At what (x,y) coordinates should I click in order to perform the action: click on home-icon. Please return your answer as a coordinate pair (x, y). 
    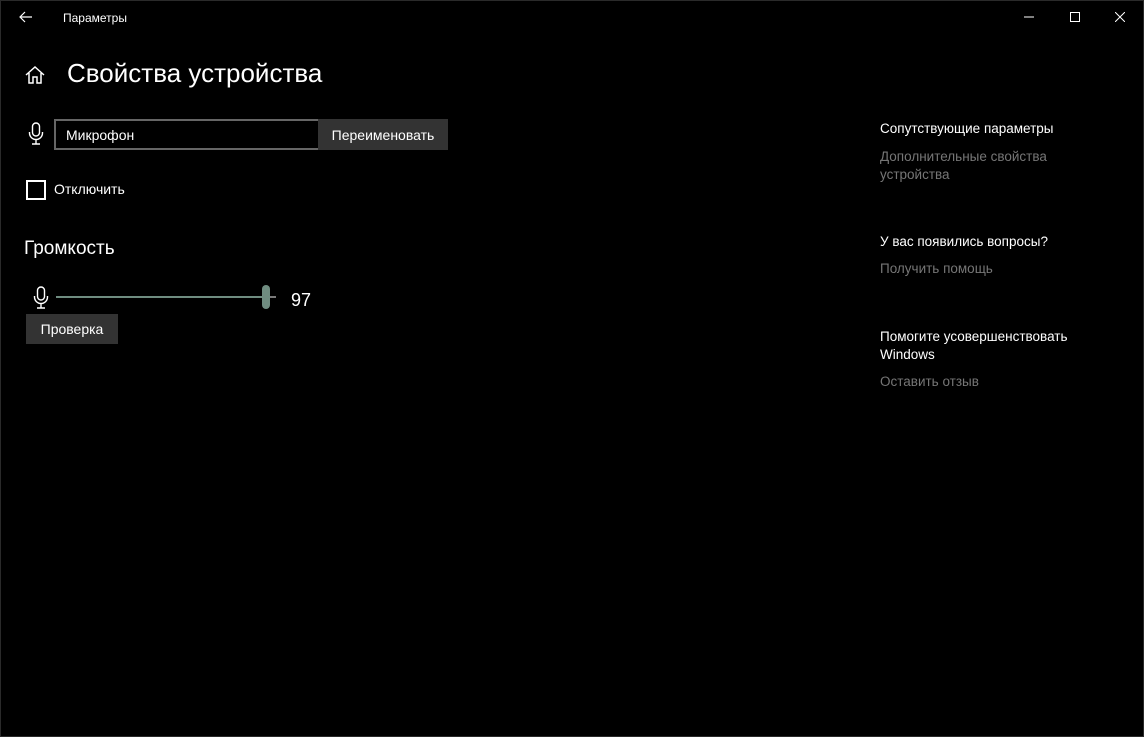
    Looking at the image, I should click on (35, 75).